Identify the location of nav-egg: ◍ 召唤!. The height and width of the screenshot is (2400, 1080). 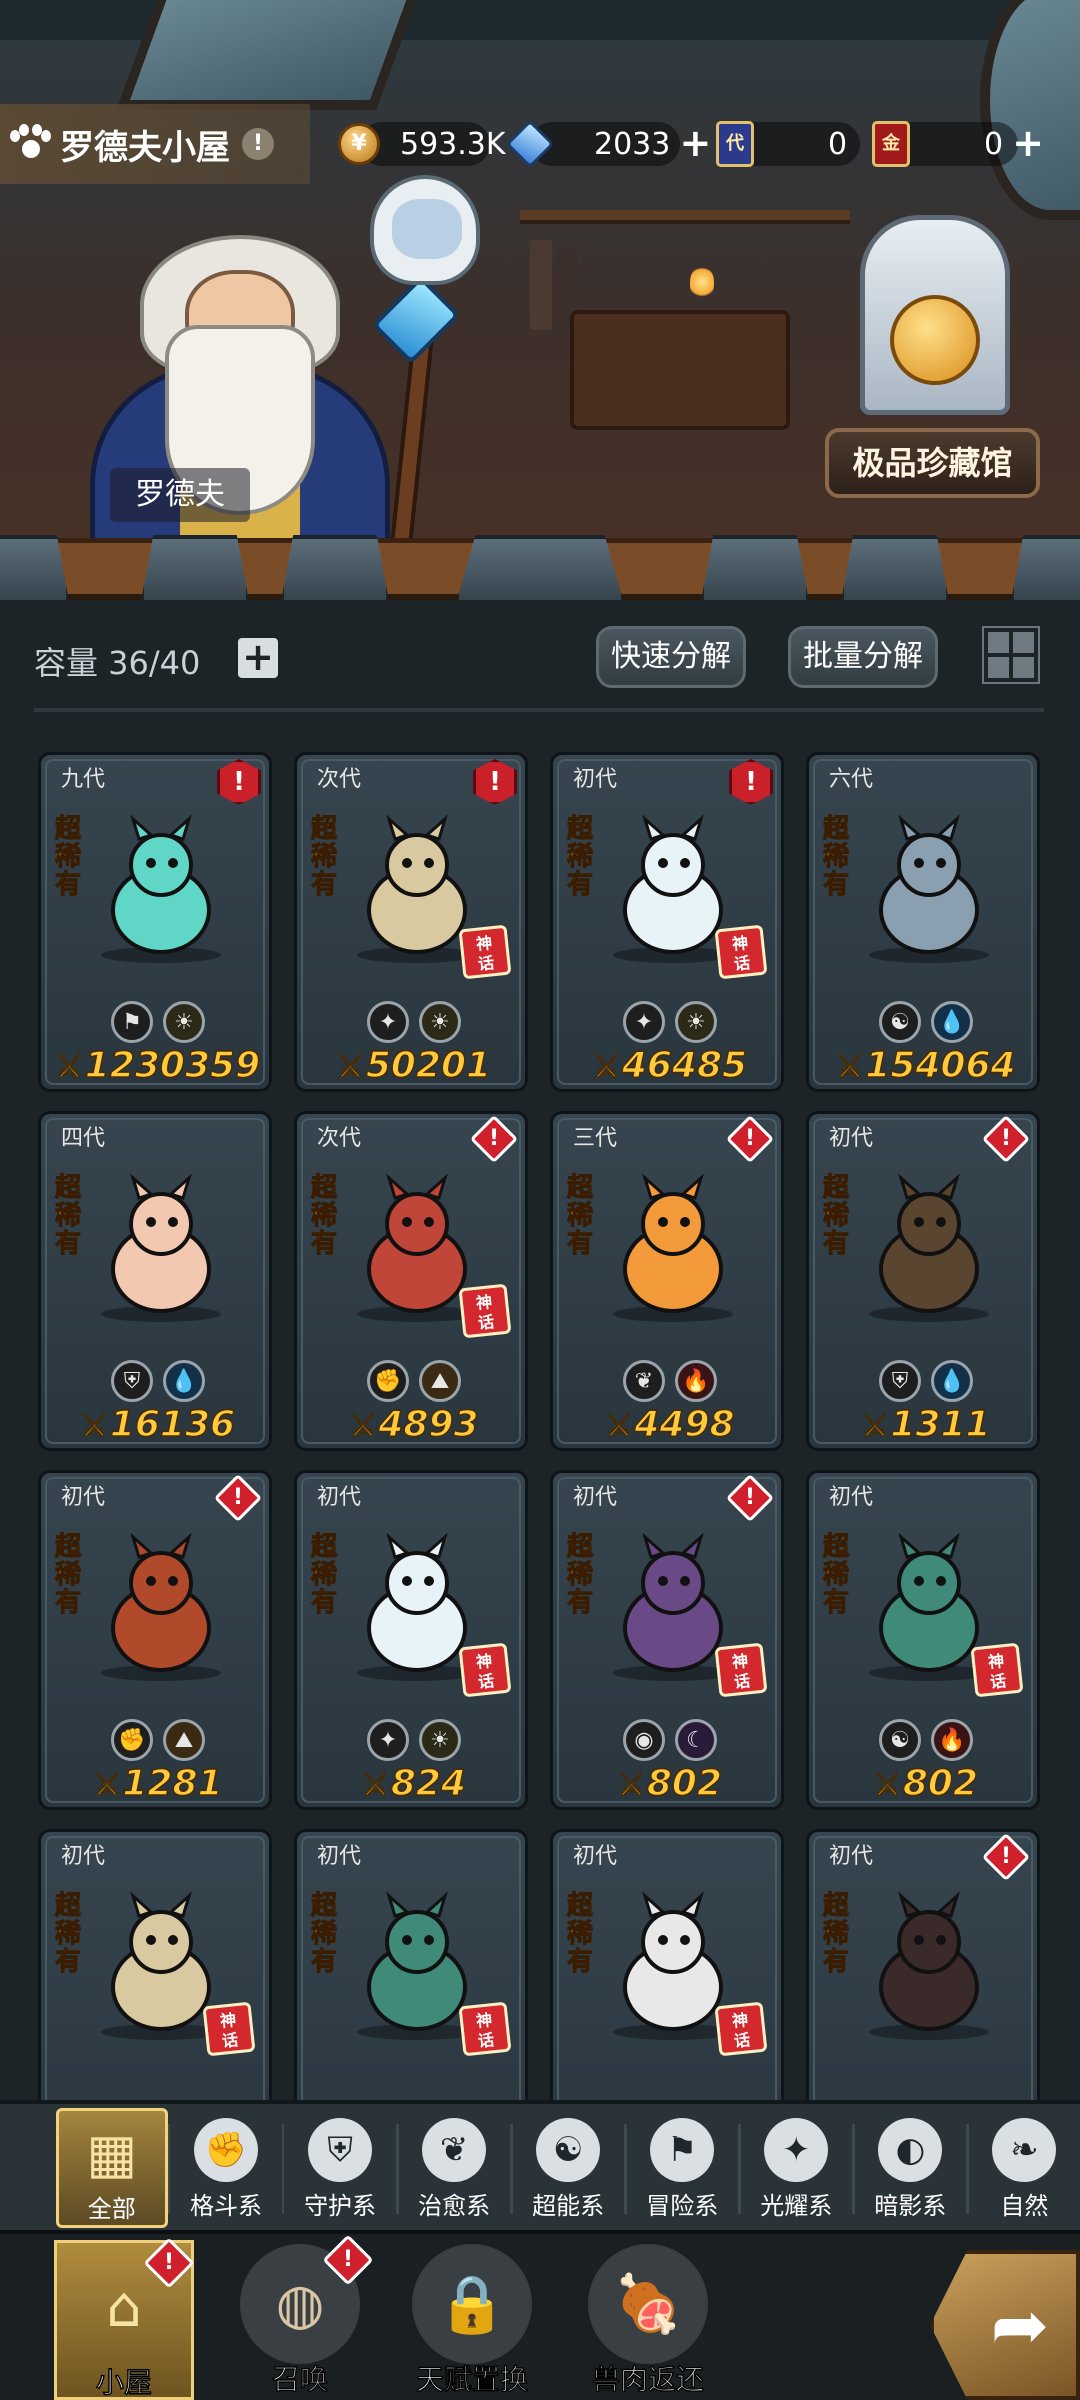
(302, 2317).